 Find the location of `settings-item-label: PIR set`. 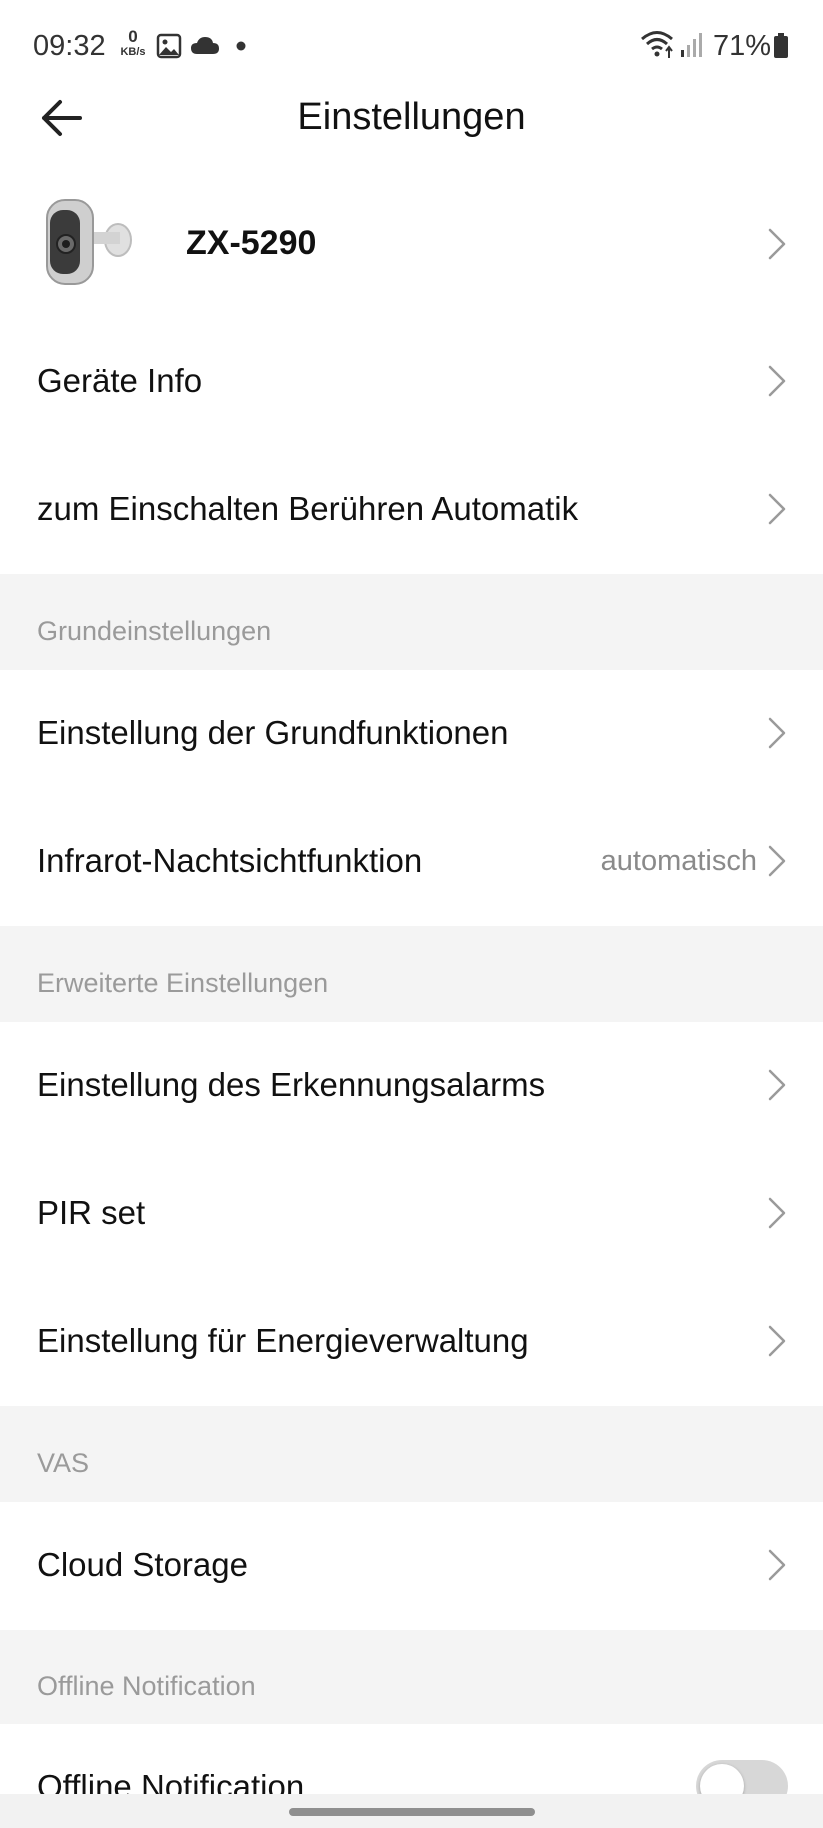

settings-item-label: PIR set is located at coordinates (91, 1212).